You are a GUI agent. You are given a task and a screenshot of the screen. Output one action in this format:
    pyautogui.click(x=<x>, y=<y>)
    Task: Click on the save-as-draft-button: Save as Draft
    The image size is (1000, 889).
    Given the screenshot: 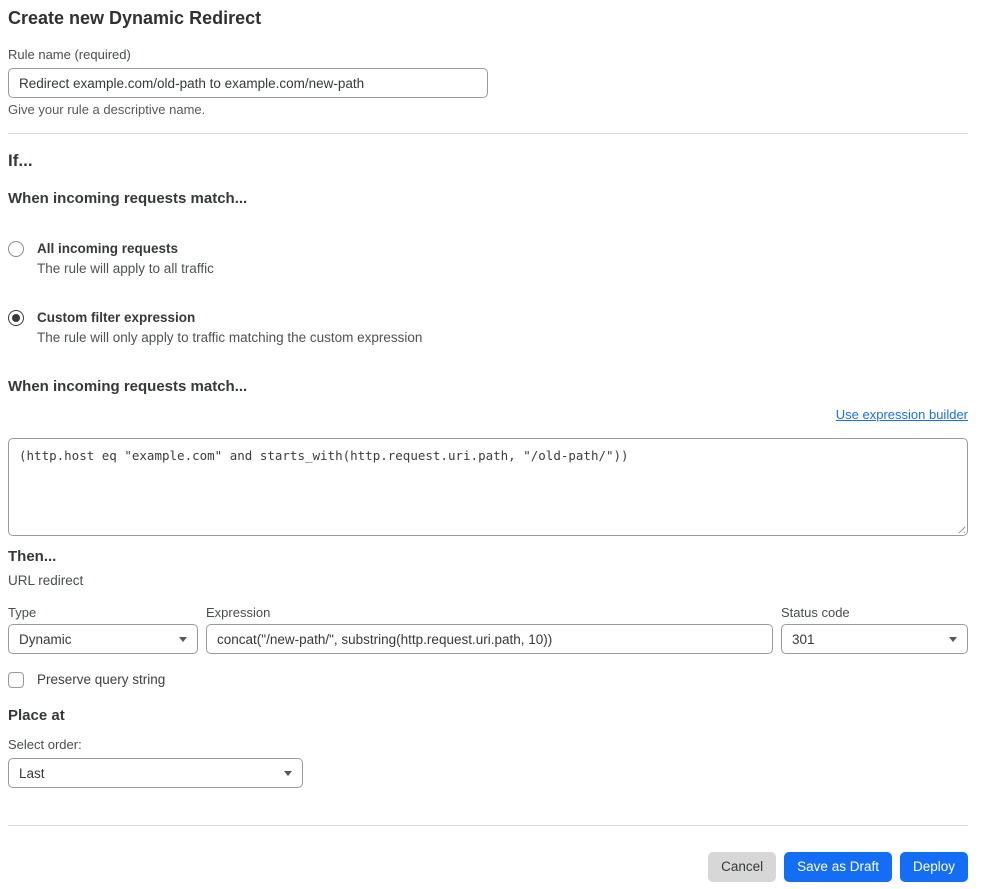 What is the action you would take?
    pyautogui.click(x=838, y=867)
    